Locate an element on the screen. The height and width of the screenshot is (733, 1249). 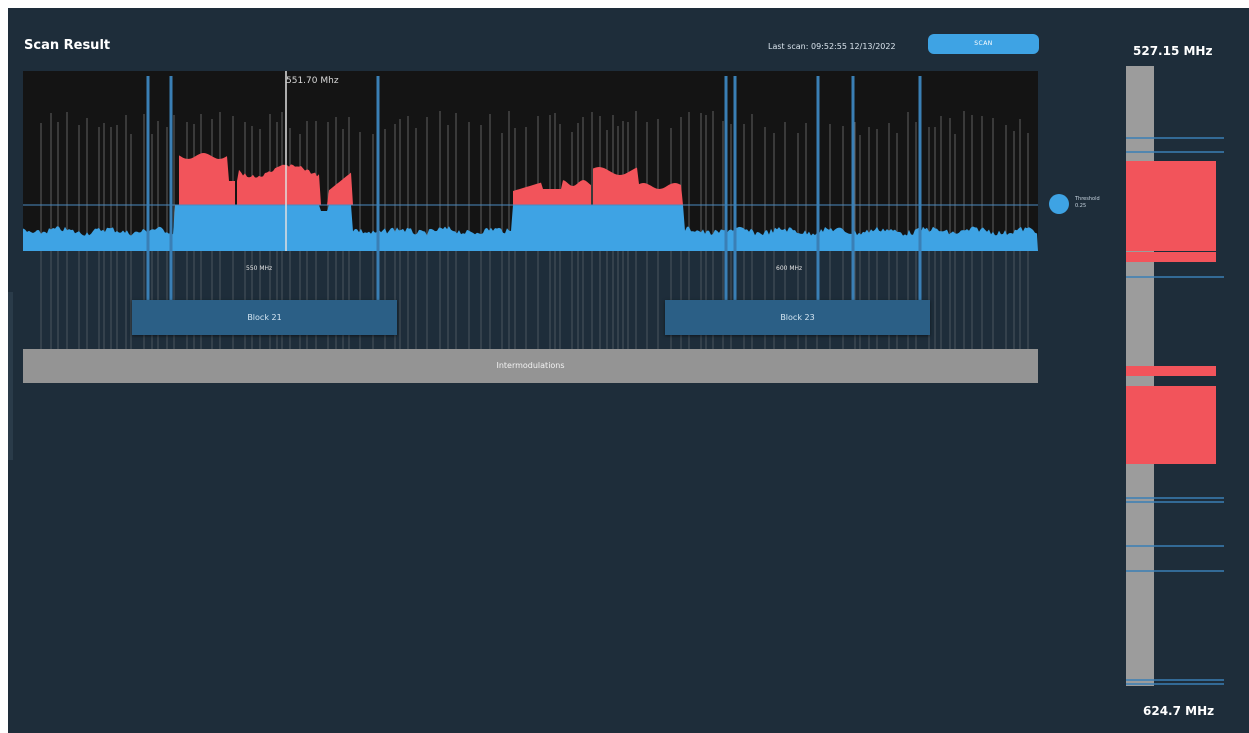
threshold-title: Threshold is located at coordinates (1087, 199).